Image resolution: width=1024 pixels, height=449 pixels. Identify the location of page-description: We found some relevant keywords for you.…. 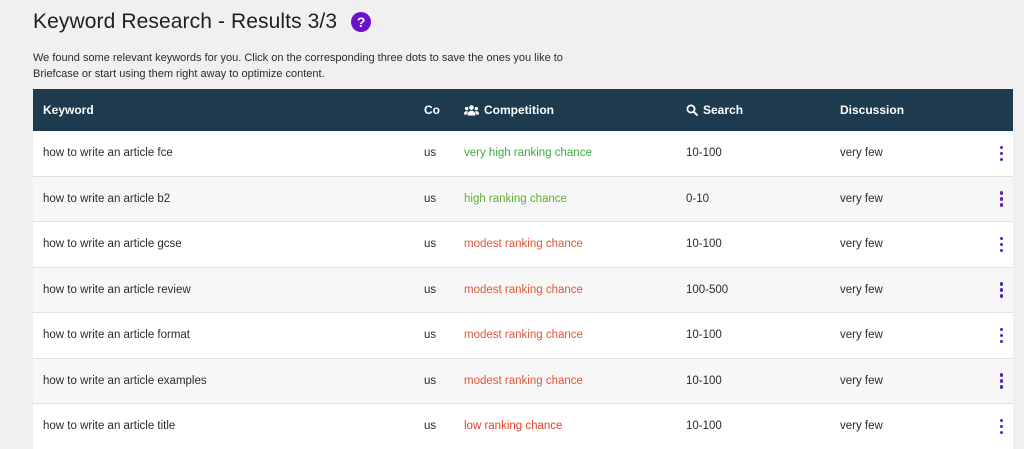
(298, 66).